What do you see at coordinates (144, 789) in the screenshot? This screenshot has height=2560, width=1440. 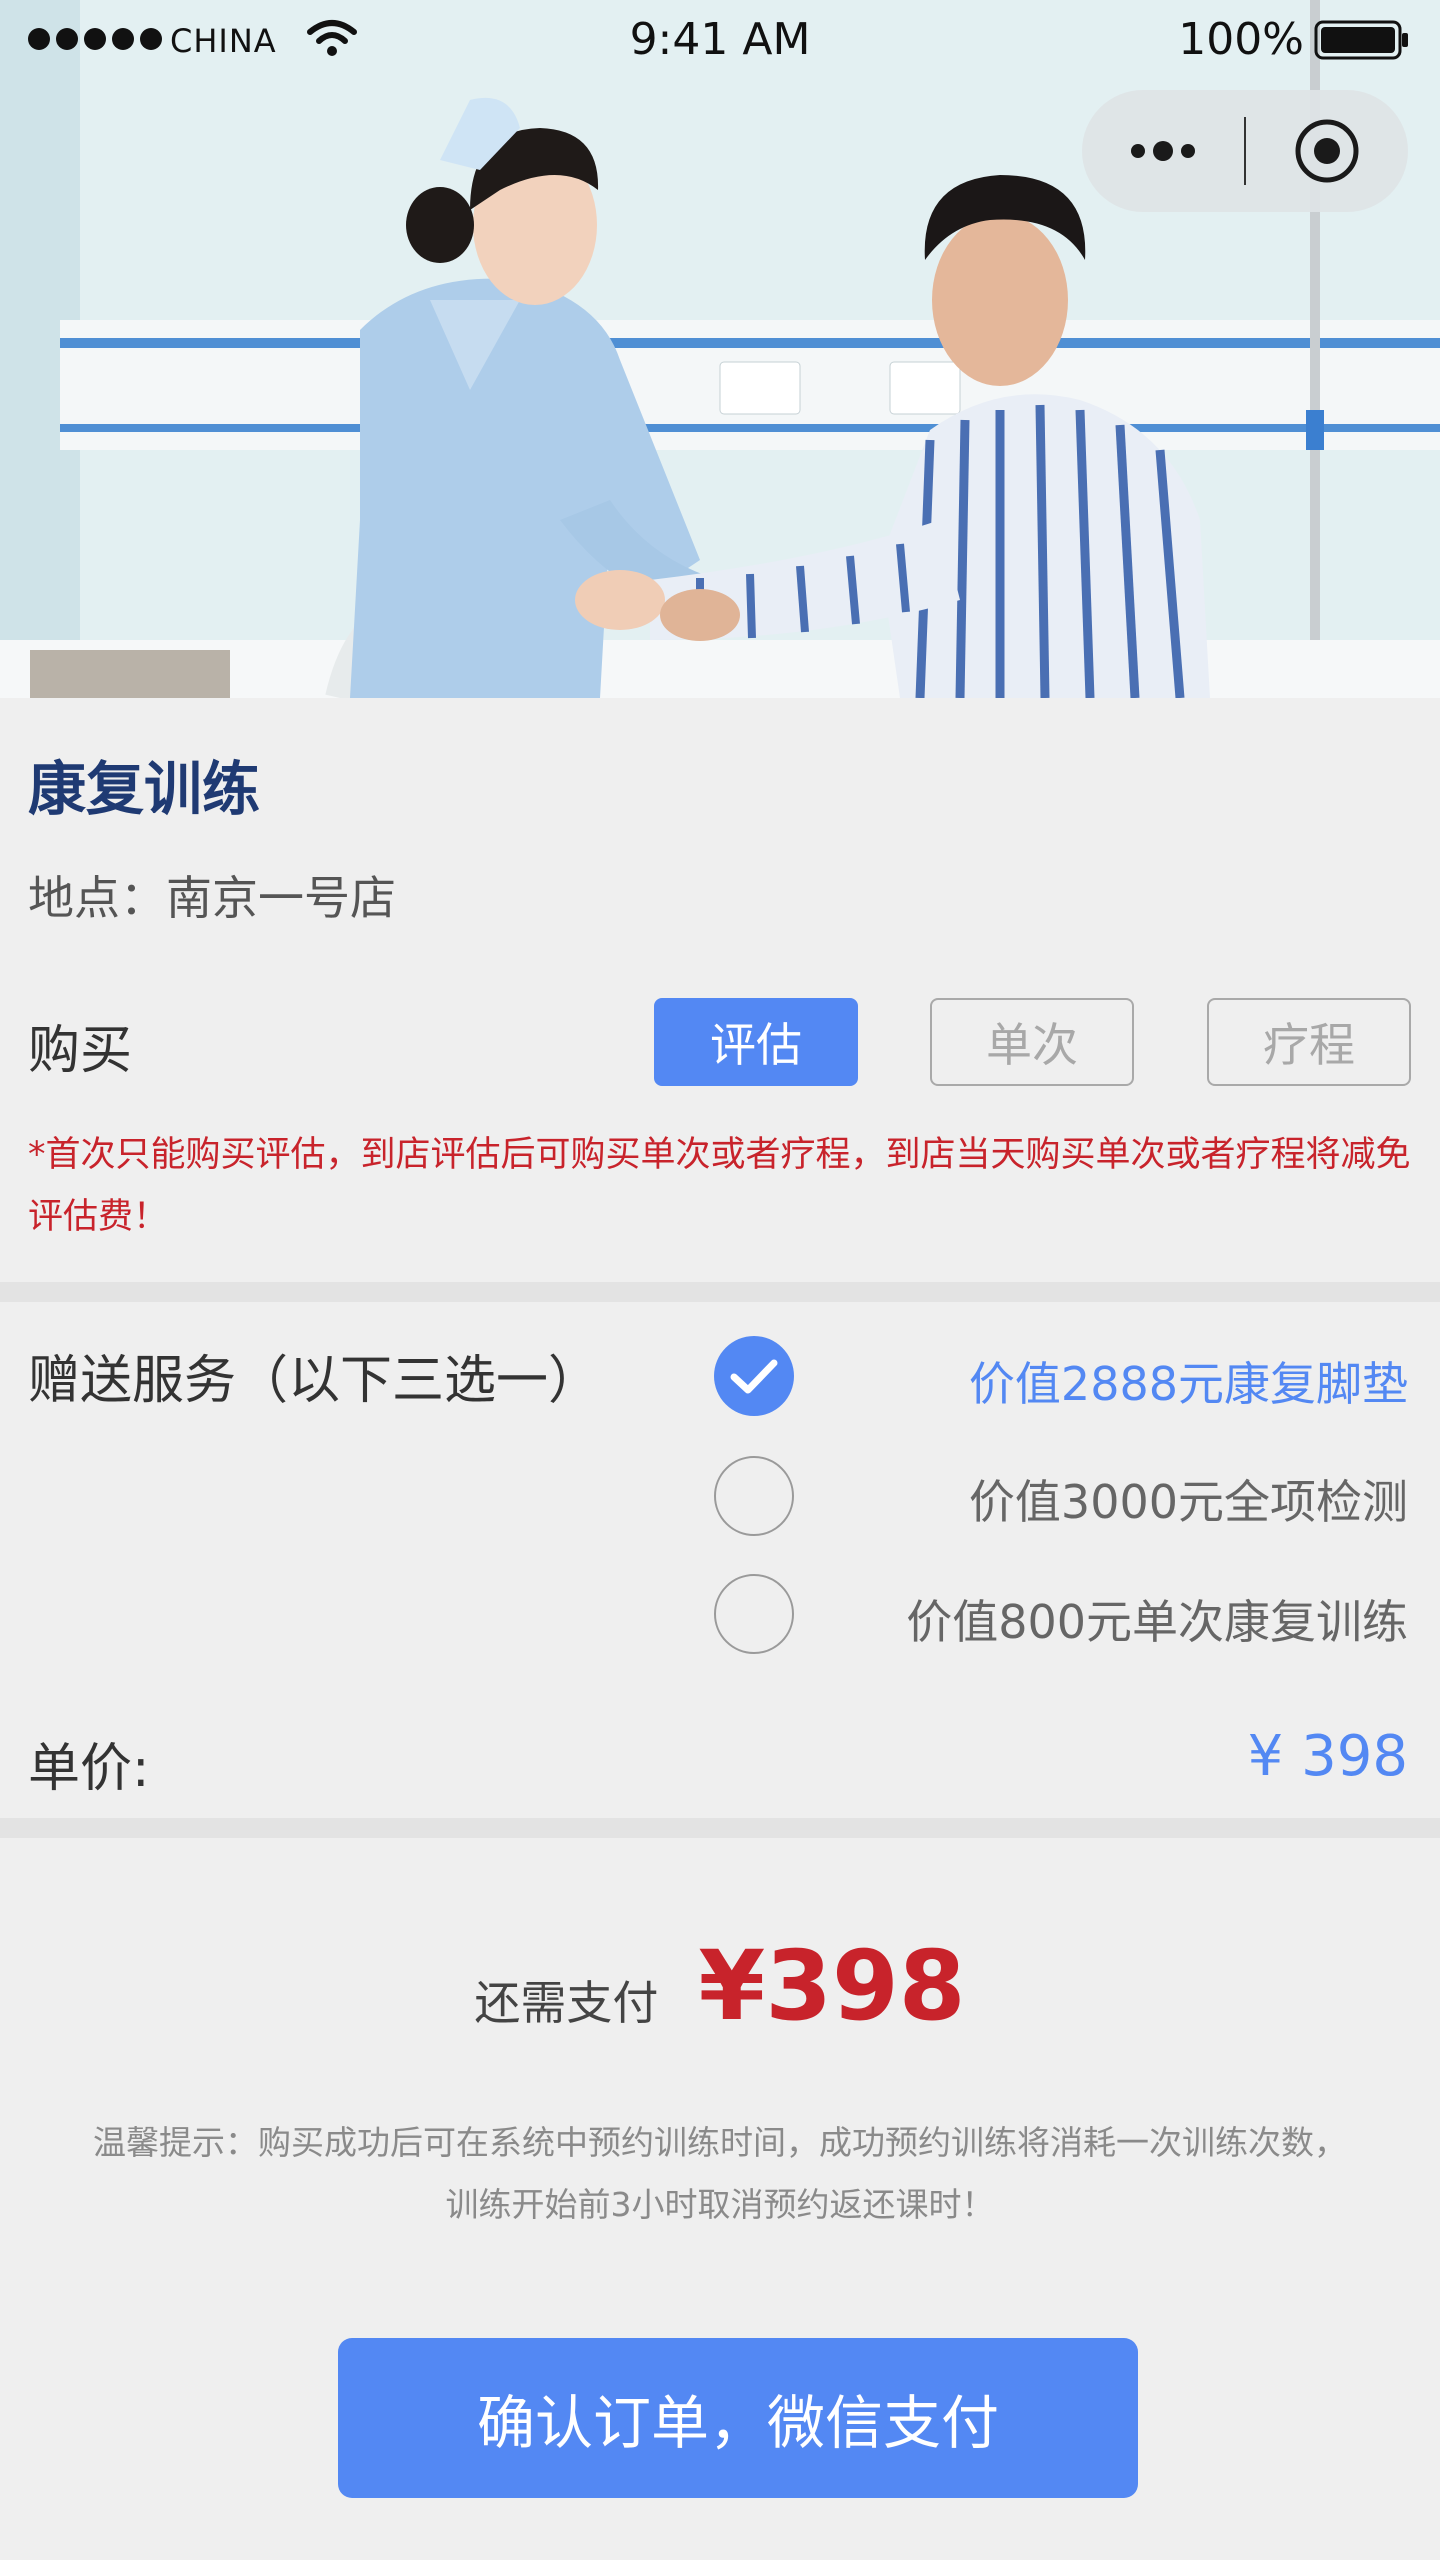 I see `page-title: 康复训练` at bounding box center [144, 789].